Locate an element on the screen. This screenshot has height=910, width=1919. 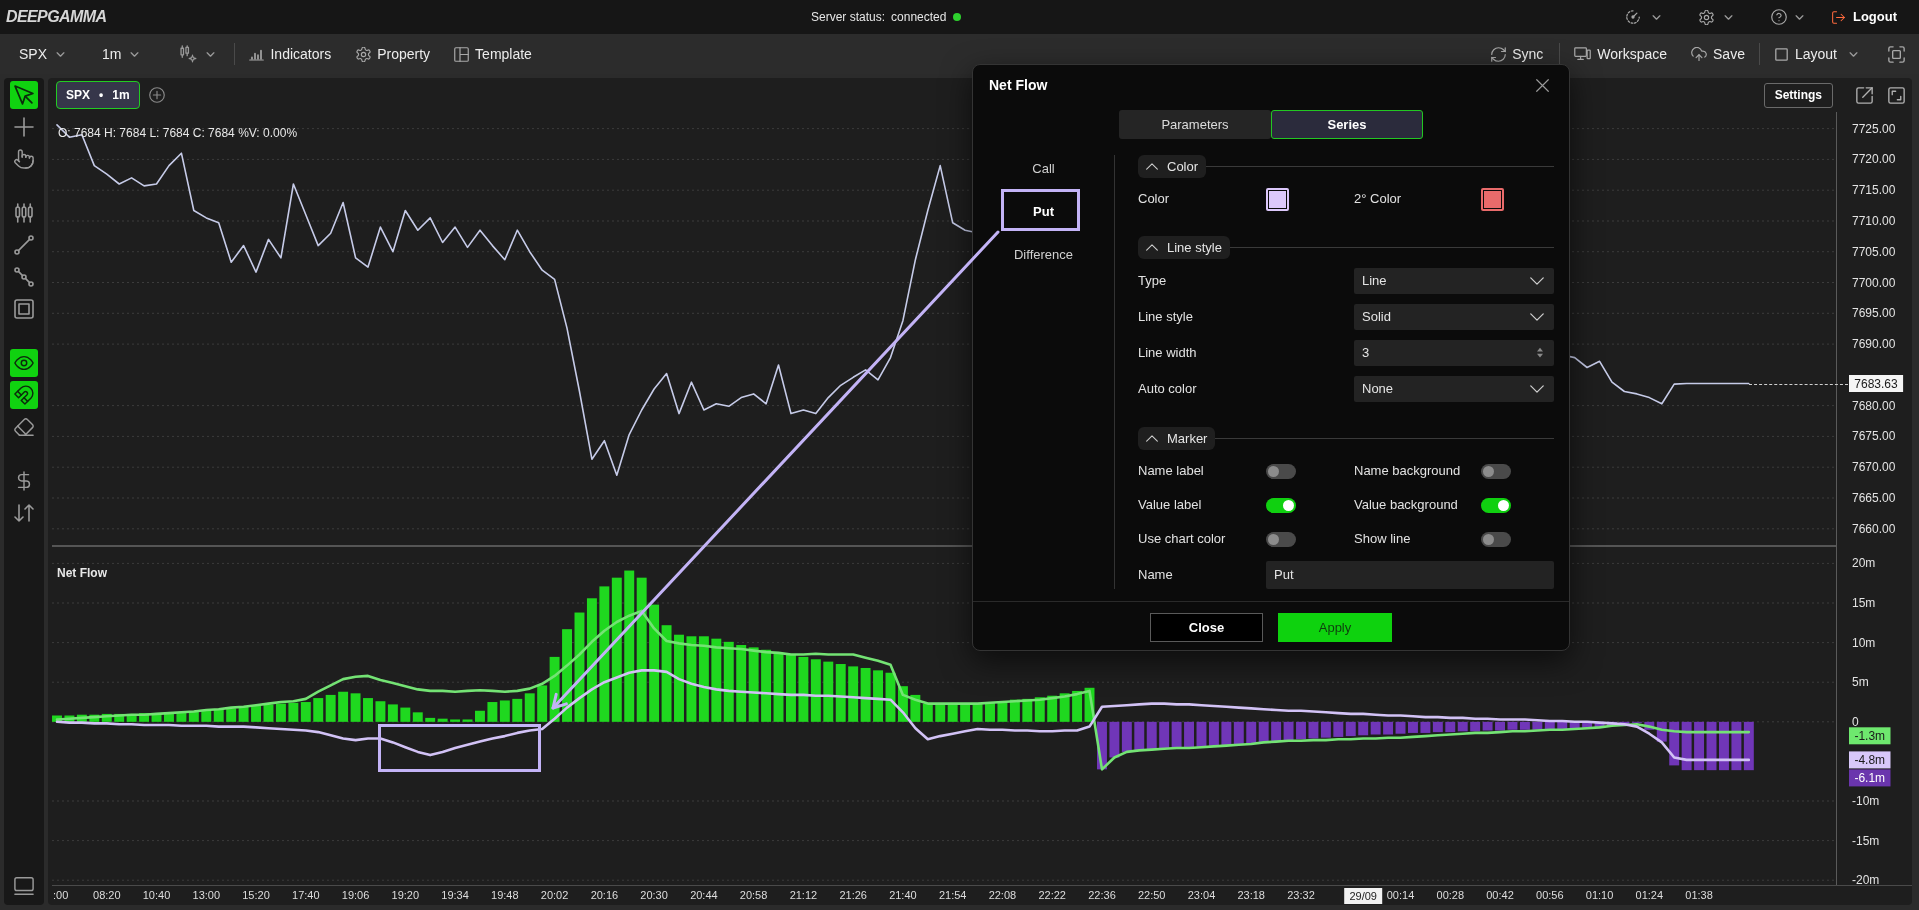
axis-label: 20:16 is located at coordinates (604, 895).